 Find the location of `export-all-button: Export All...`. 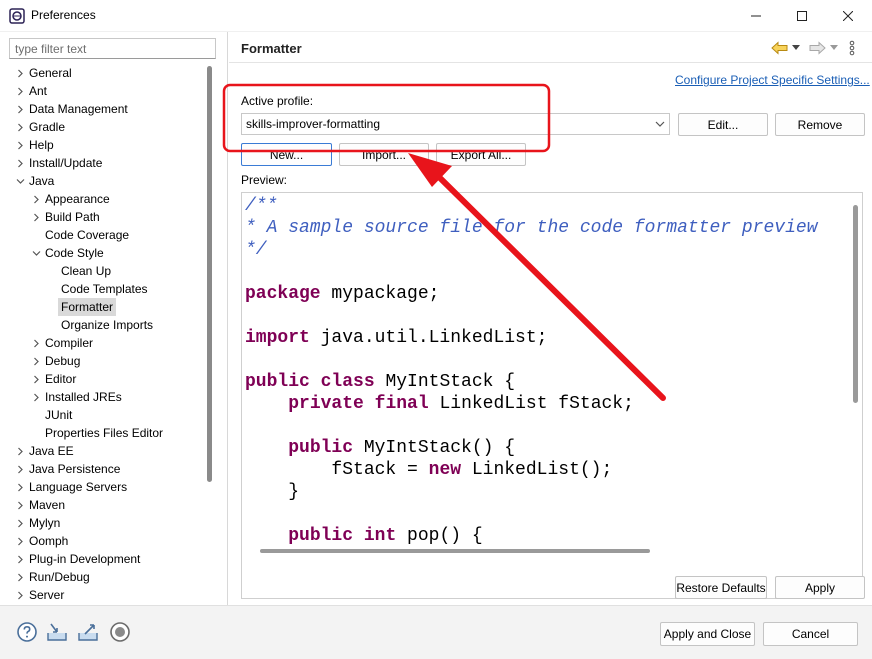

export-all-button: Export All... is located at coordinates (481, 154).